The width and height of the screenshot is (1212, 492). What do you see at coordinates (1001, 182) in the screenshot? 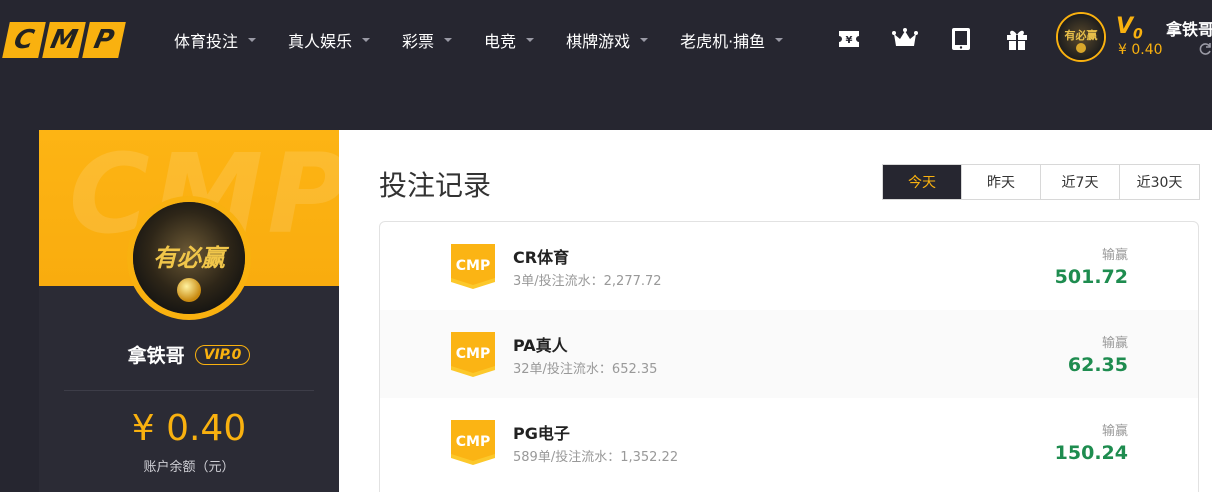
I see `filter-yesterday-button: 昨天` at bounding box center [1001, 182].